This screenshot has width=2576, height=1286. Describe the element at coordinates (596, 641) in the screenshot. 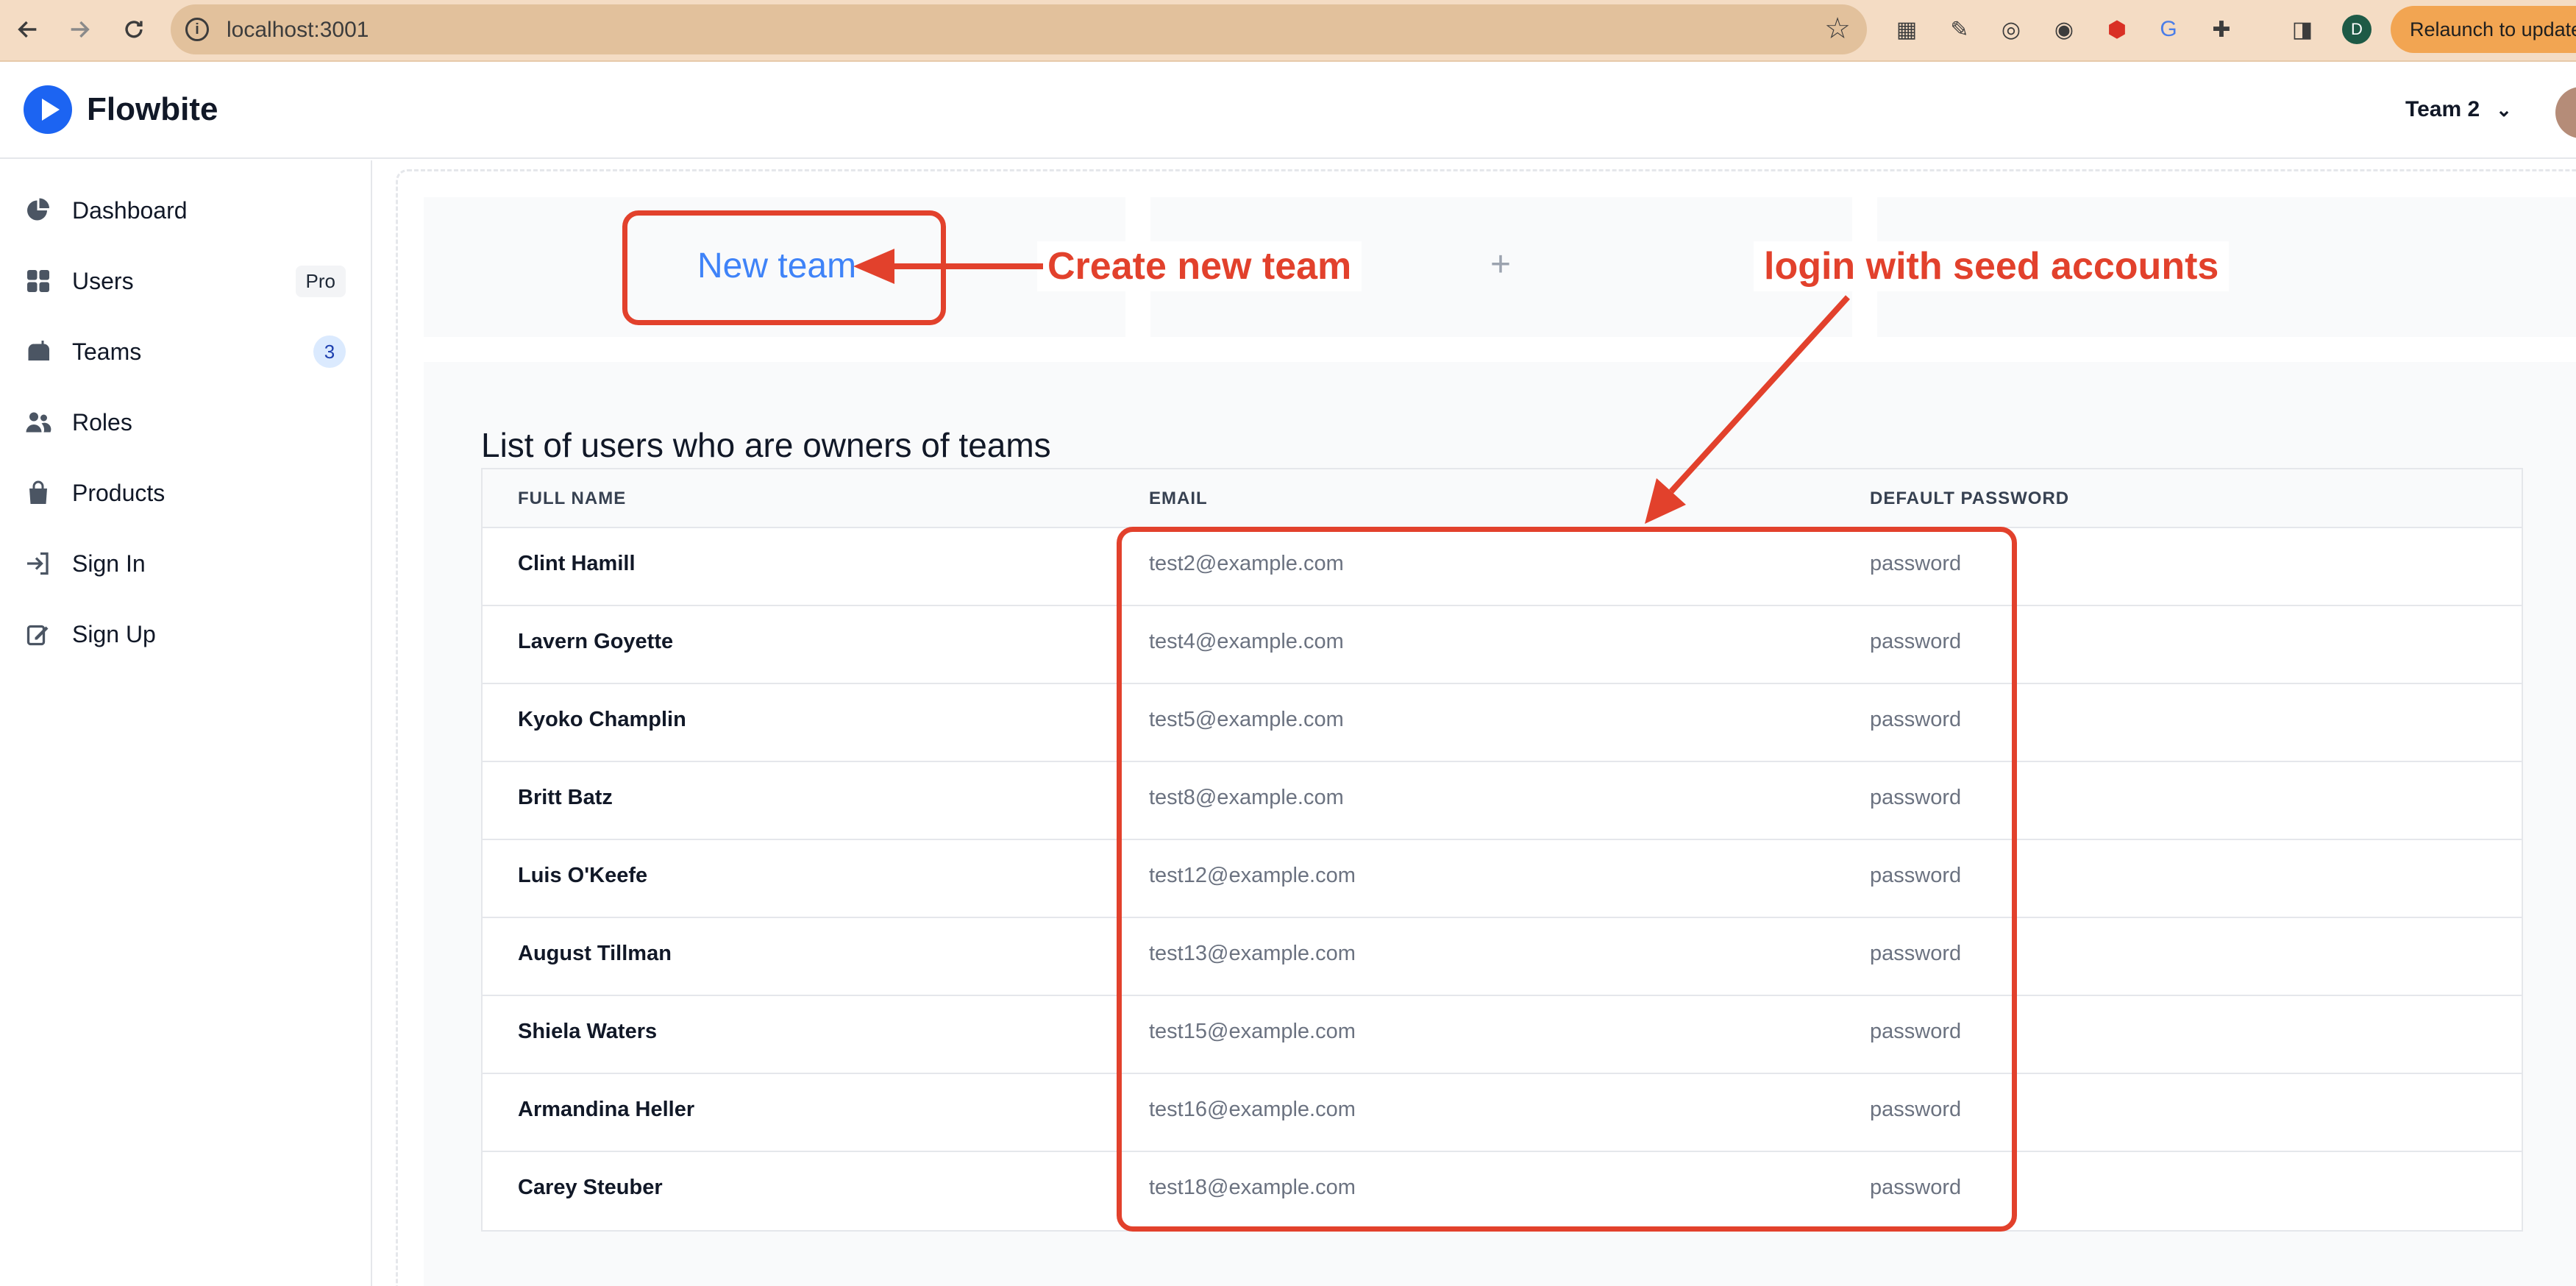

I see `full-name-cell: Lavern Goyette` at that location.